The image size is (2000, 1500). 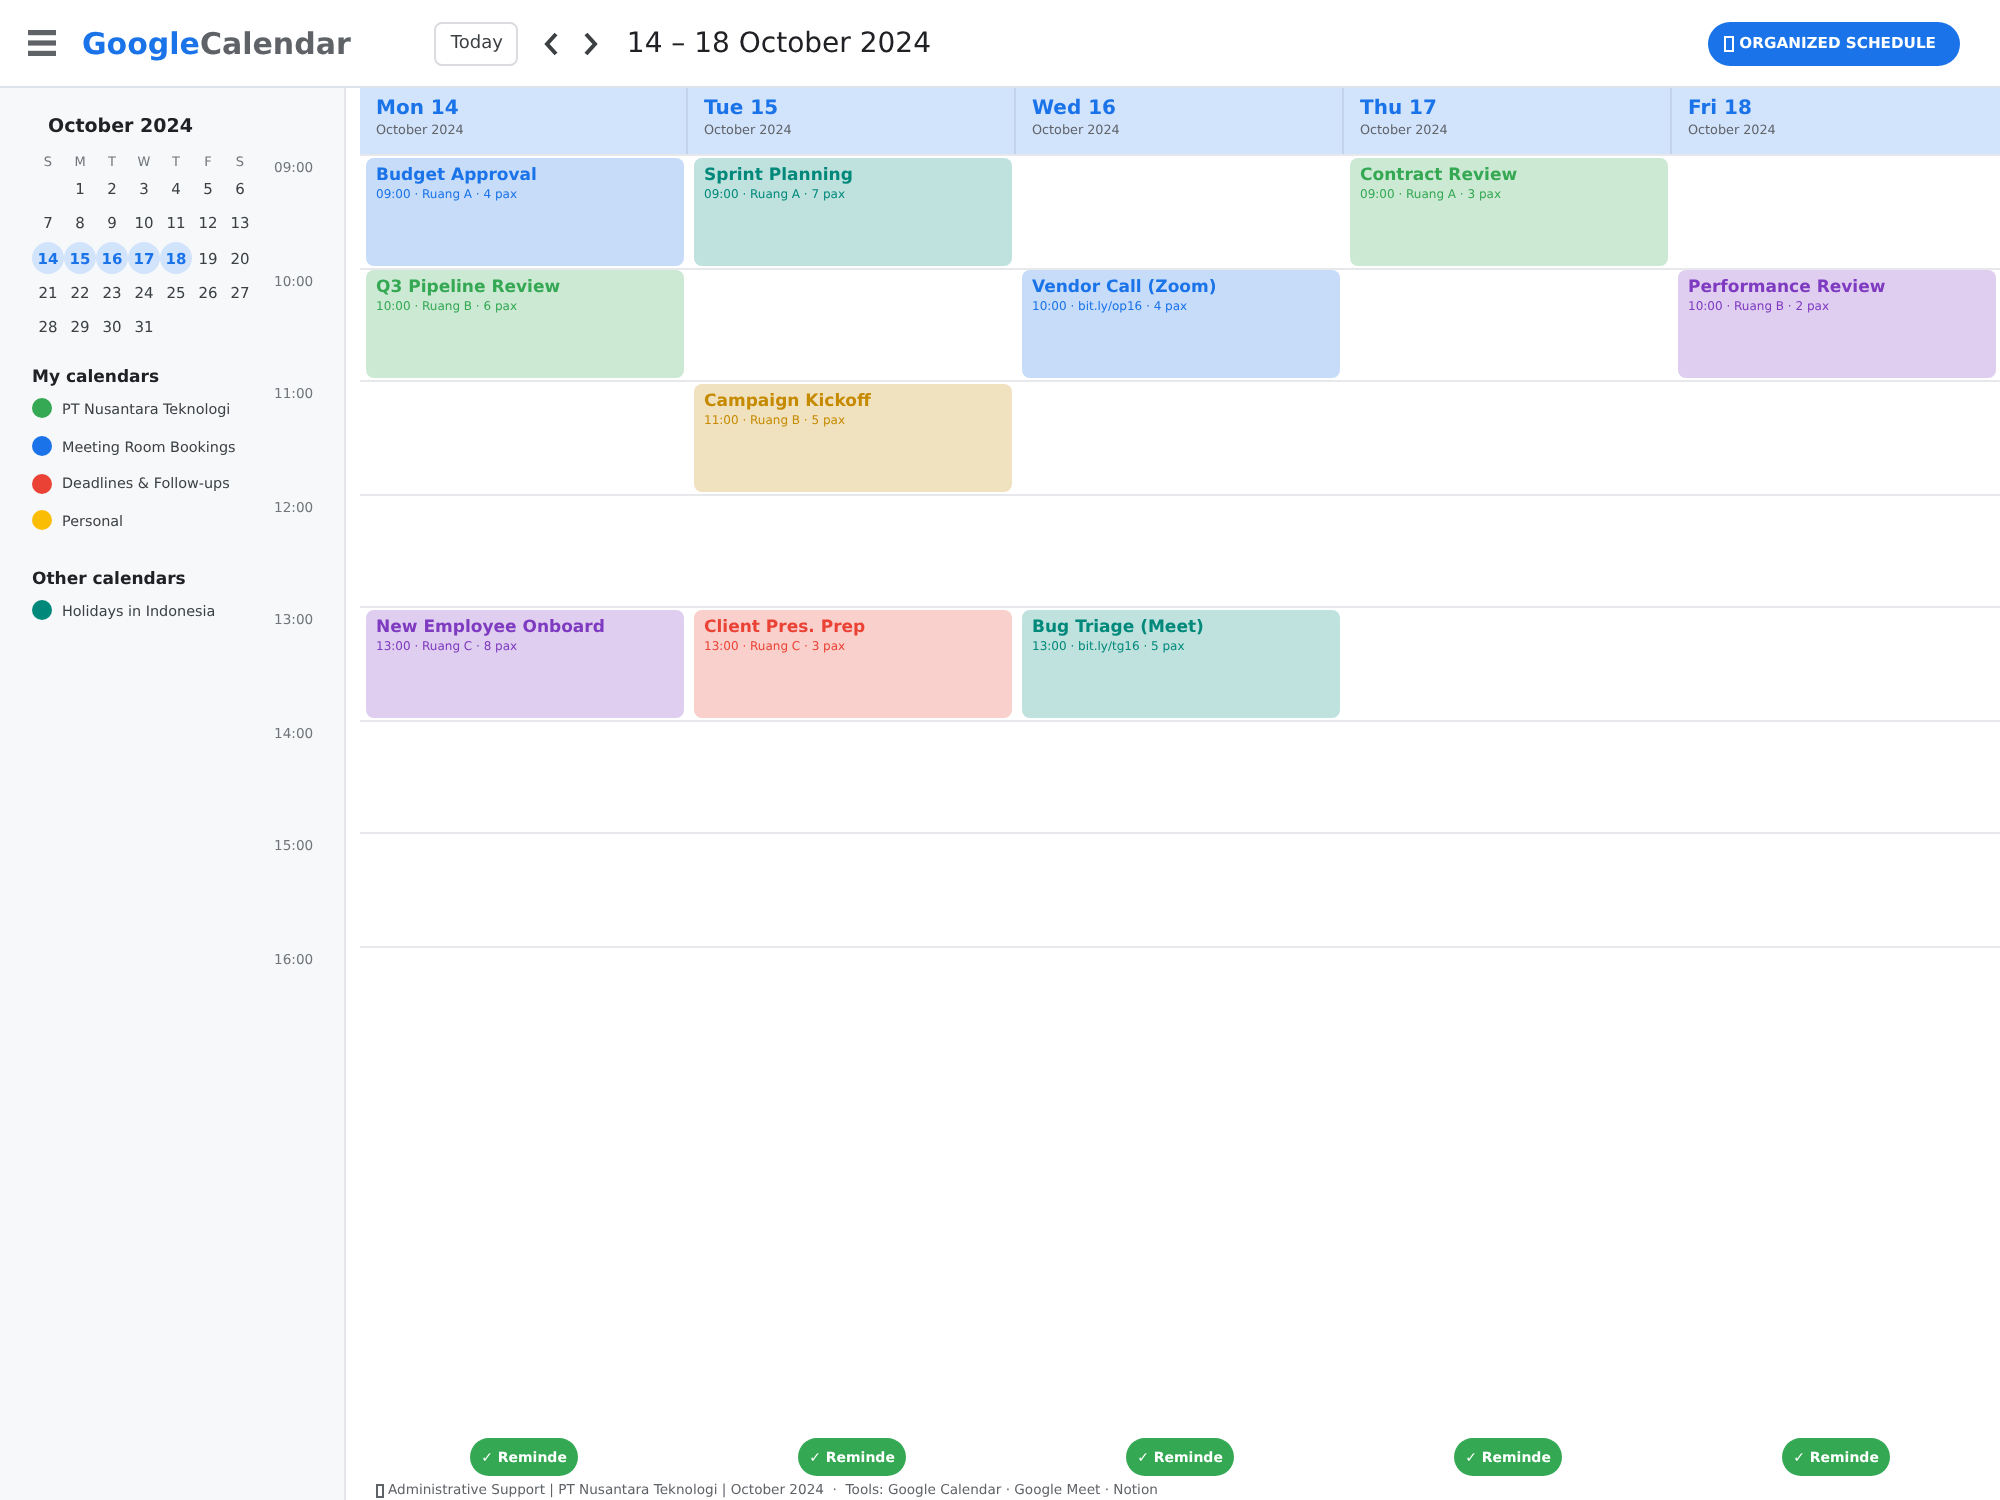 I want to click on day-name: Thu 17, so click(x=1399, y=110).